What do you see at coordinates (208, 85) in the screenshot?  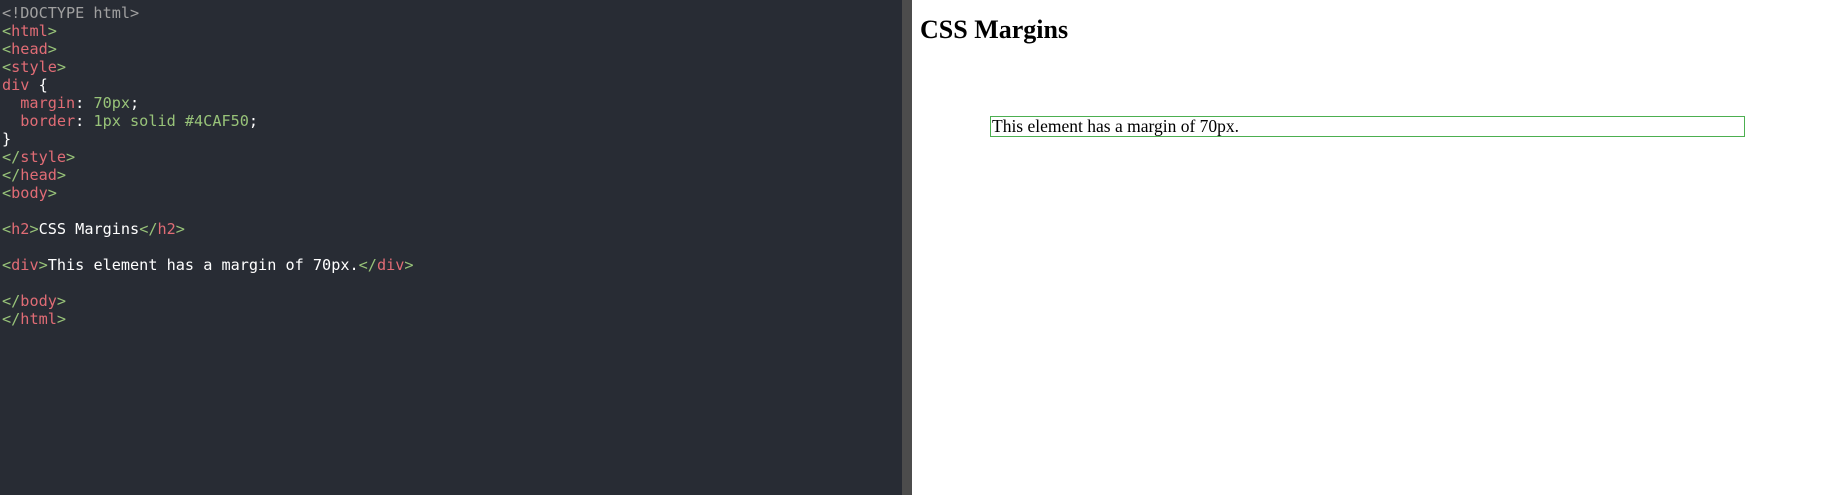 I see `code-line: div {` at bounding box center [208, 85].